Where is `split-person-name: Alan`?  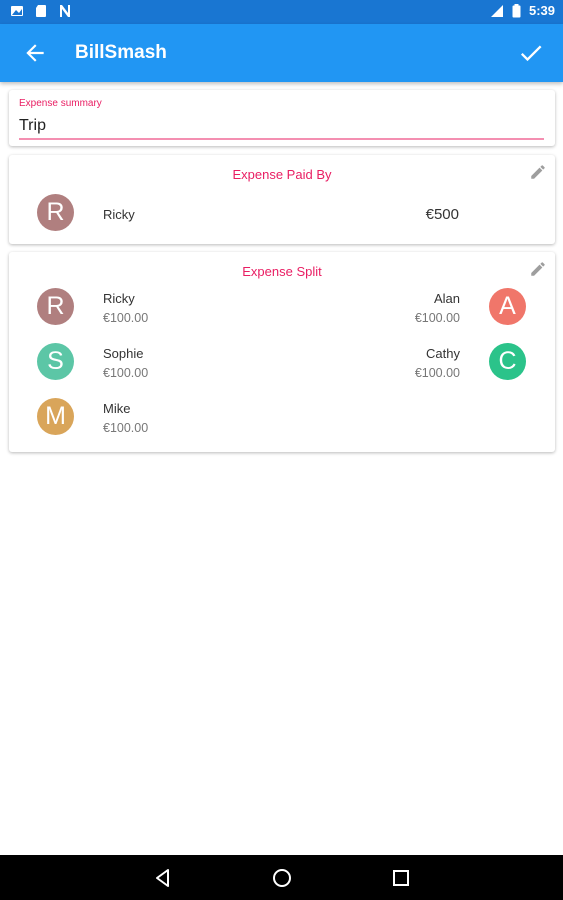 split-person-name: Alan is located at coordinates (446, 298).